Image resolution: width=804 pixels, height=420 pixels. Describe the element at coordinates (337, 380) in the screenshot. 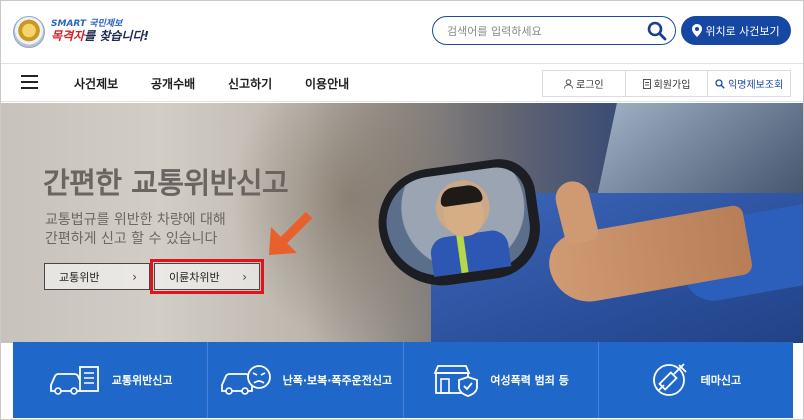

I see `quick-reckless-label: 난폭·보복·폭주운전신고` at that location.